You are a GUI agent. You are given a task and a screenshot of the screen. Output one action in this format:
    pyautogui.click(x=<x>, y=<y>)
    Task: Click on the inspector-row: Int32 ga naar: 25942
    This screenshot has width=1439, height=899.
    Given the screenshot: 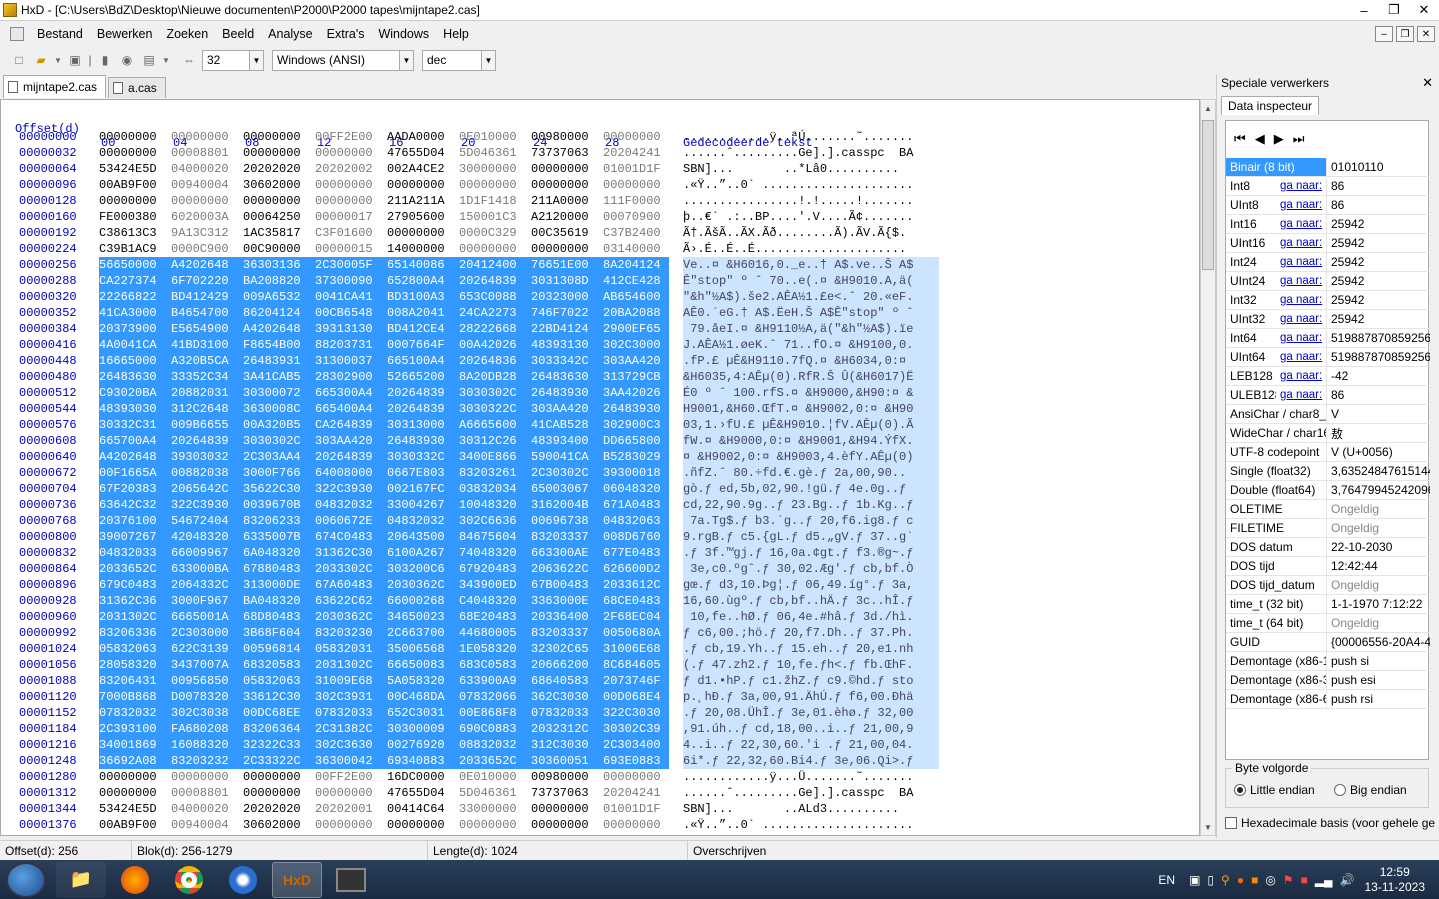 What is the action you would take?
    pyautogui.click(x=1328, y=300)
    